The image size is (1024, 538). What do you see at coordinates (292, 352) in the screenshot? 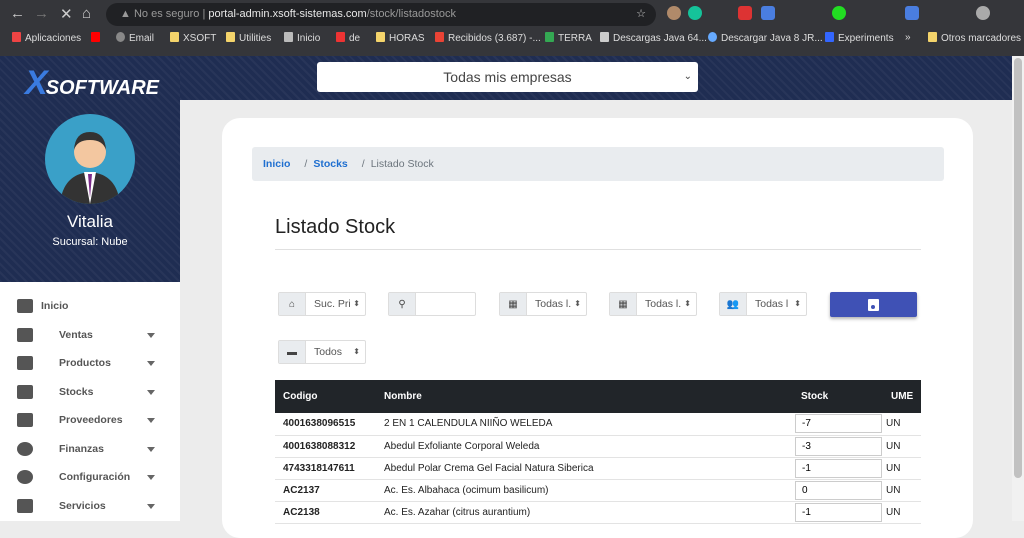
I see `archive-icon: ▬` at bounding box center [292, 352].